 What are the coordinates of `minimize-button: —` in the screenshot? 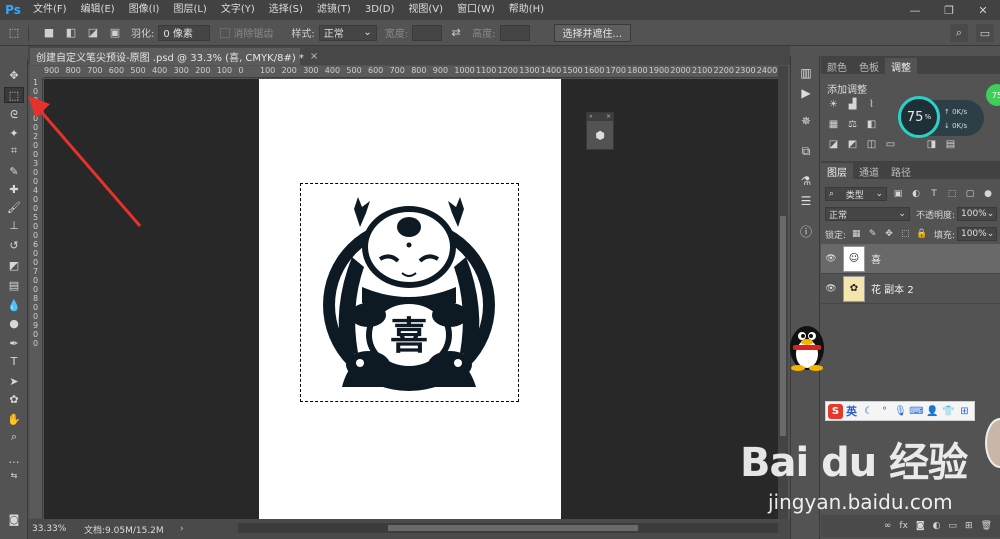 It's located at (915, 10).